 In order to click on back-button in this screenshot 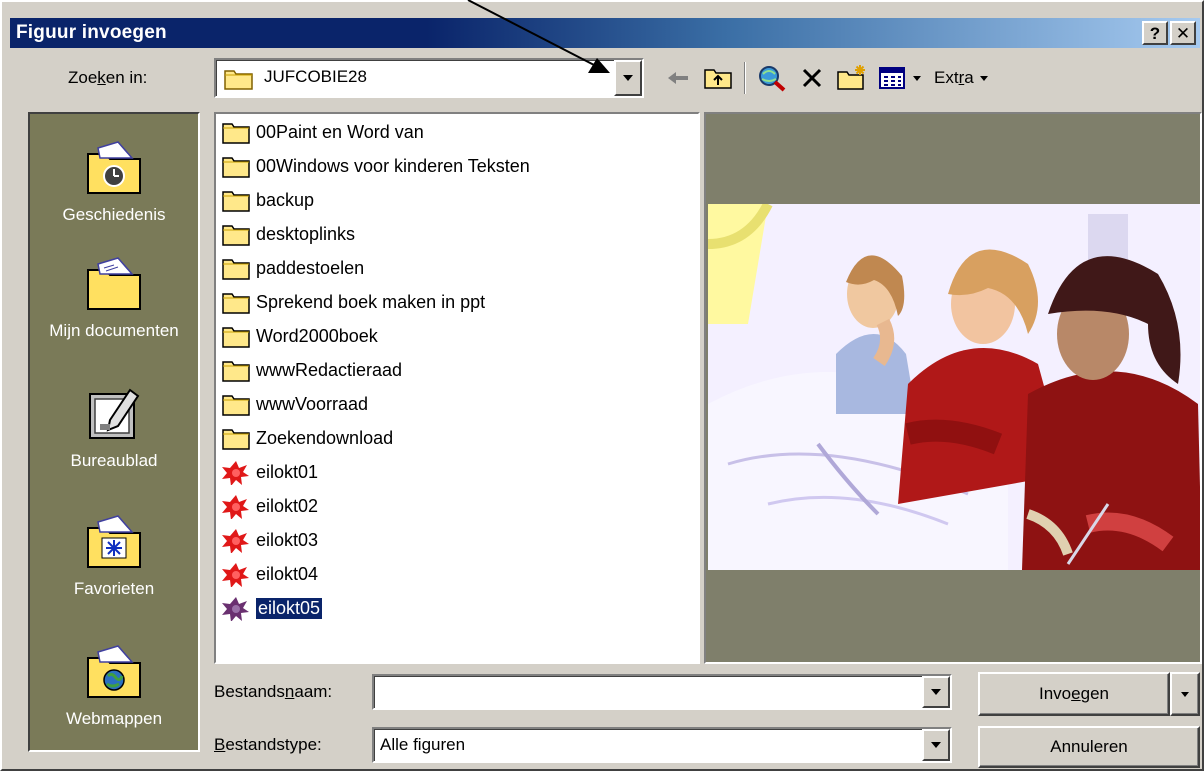, I will do `click(678, 78)`.